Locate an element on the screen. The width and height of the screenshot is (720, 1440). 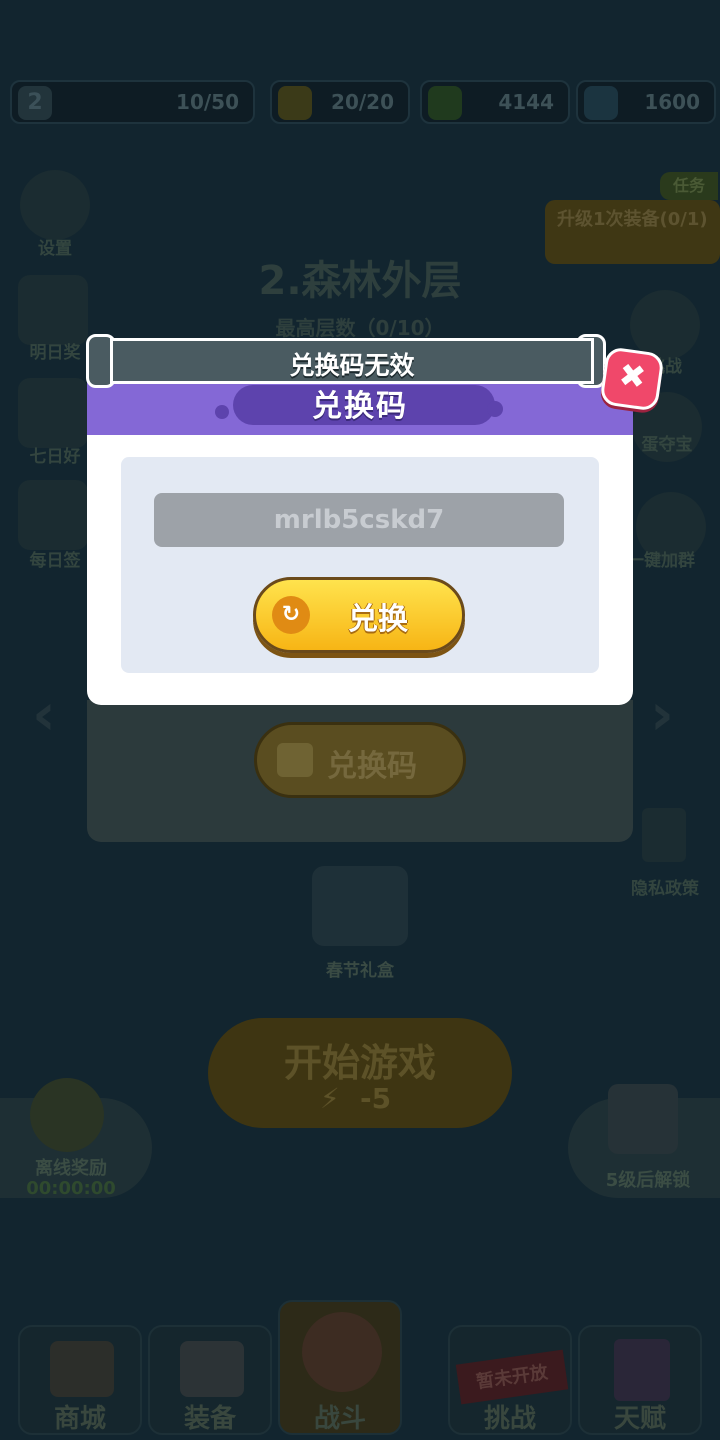
redeem-button-label: 兑换 is located at coordinates (378, 619).